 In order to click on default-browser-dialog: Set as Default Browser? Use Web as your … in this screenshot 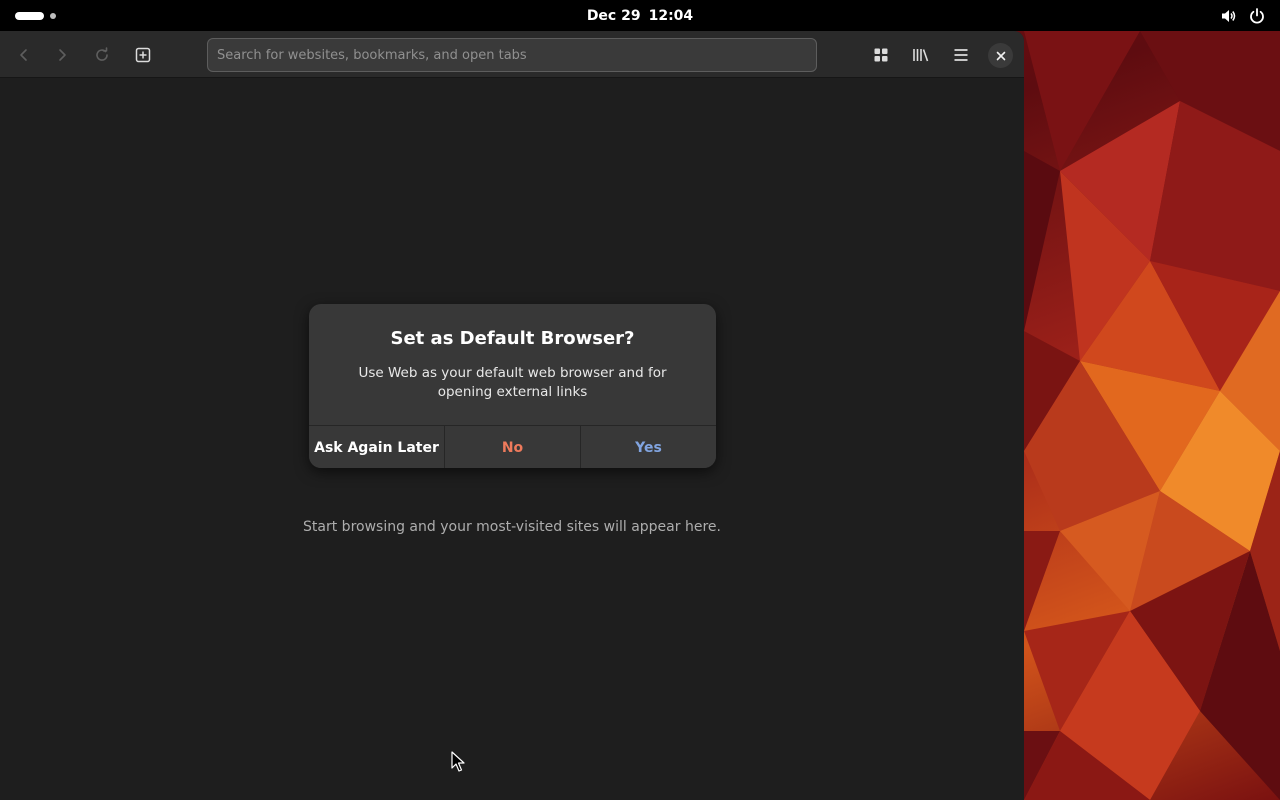, I will do `click(512, 386)`.